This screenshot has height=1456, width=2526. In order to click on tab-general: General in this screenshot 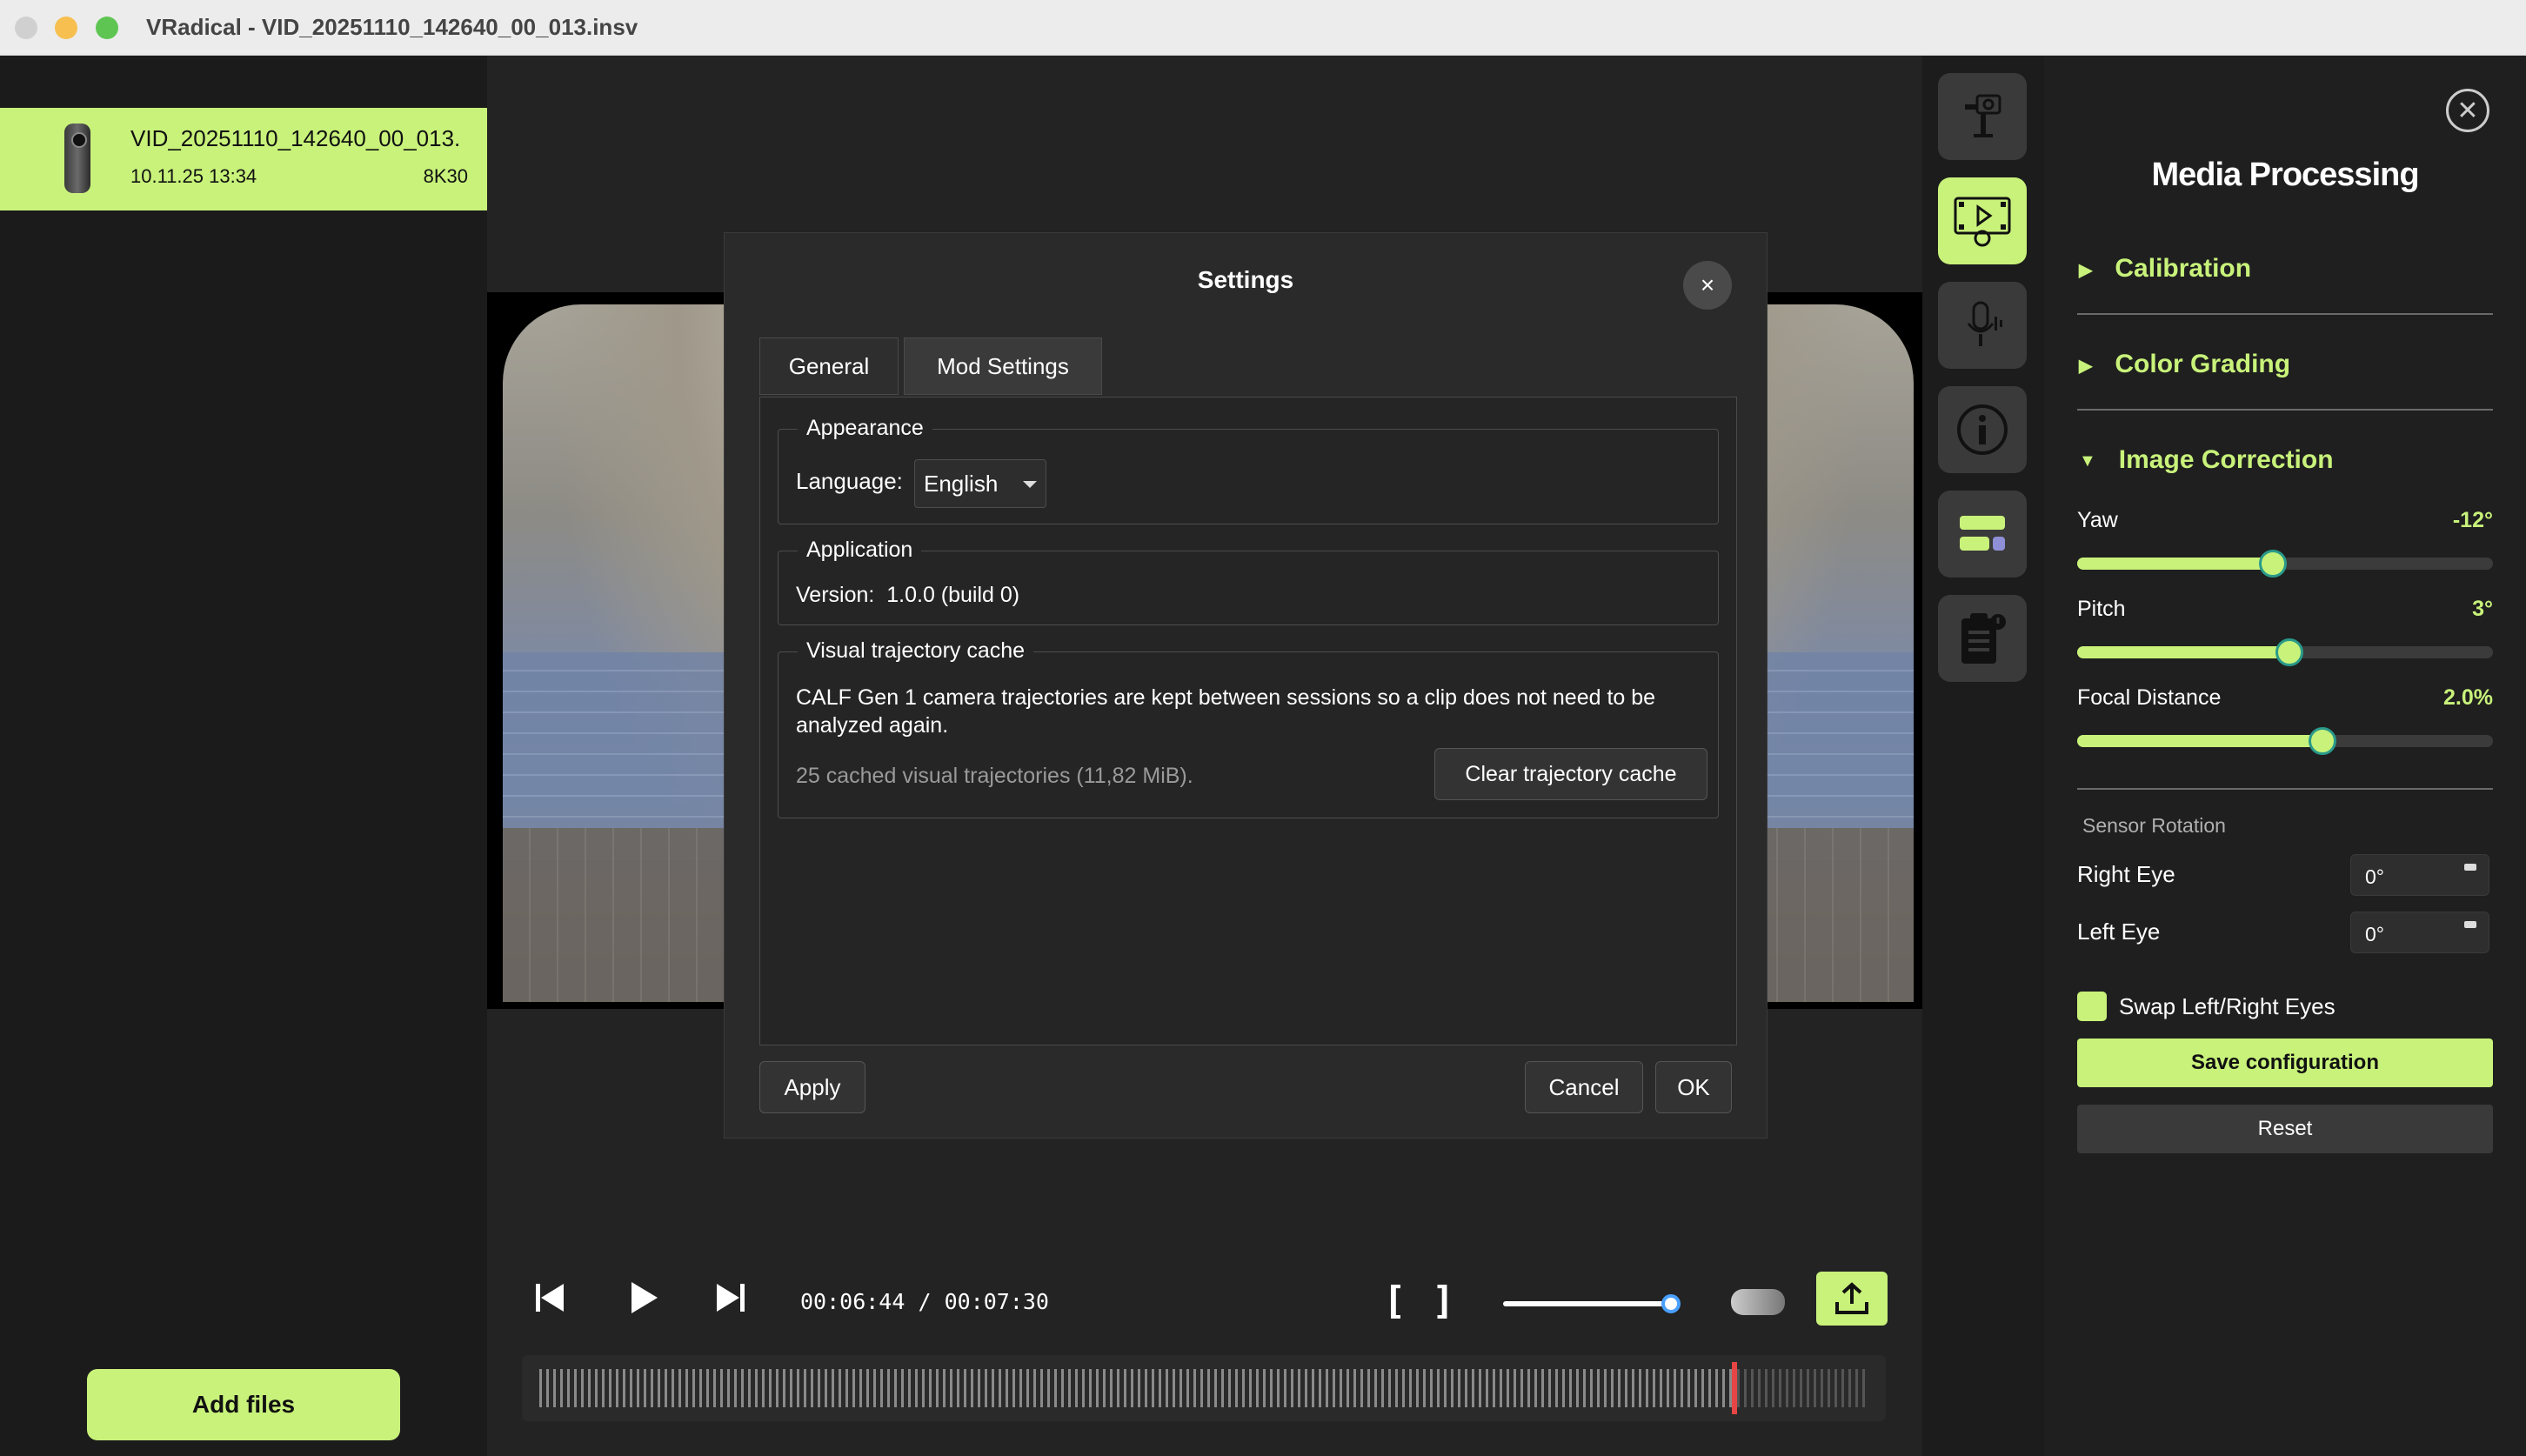, I will do `click(829, 366)`.